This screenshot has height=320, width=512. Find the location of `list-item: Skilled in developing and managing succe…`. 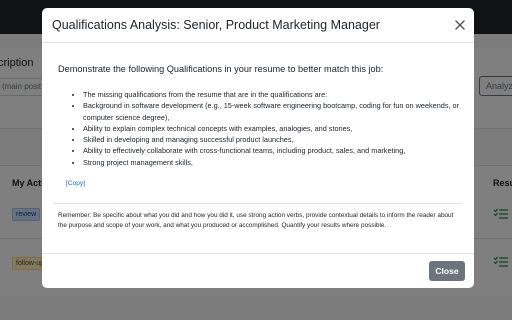

list-item: Skilled in developing and managing succe… is located at coordinates (278, 139).